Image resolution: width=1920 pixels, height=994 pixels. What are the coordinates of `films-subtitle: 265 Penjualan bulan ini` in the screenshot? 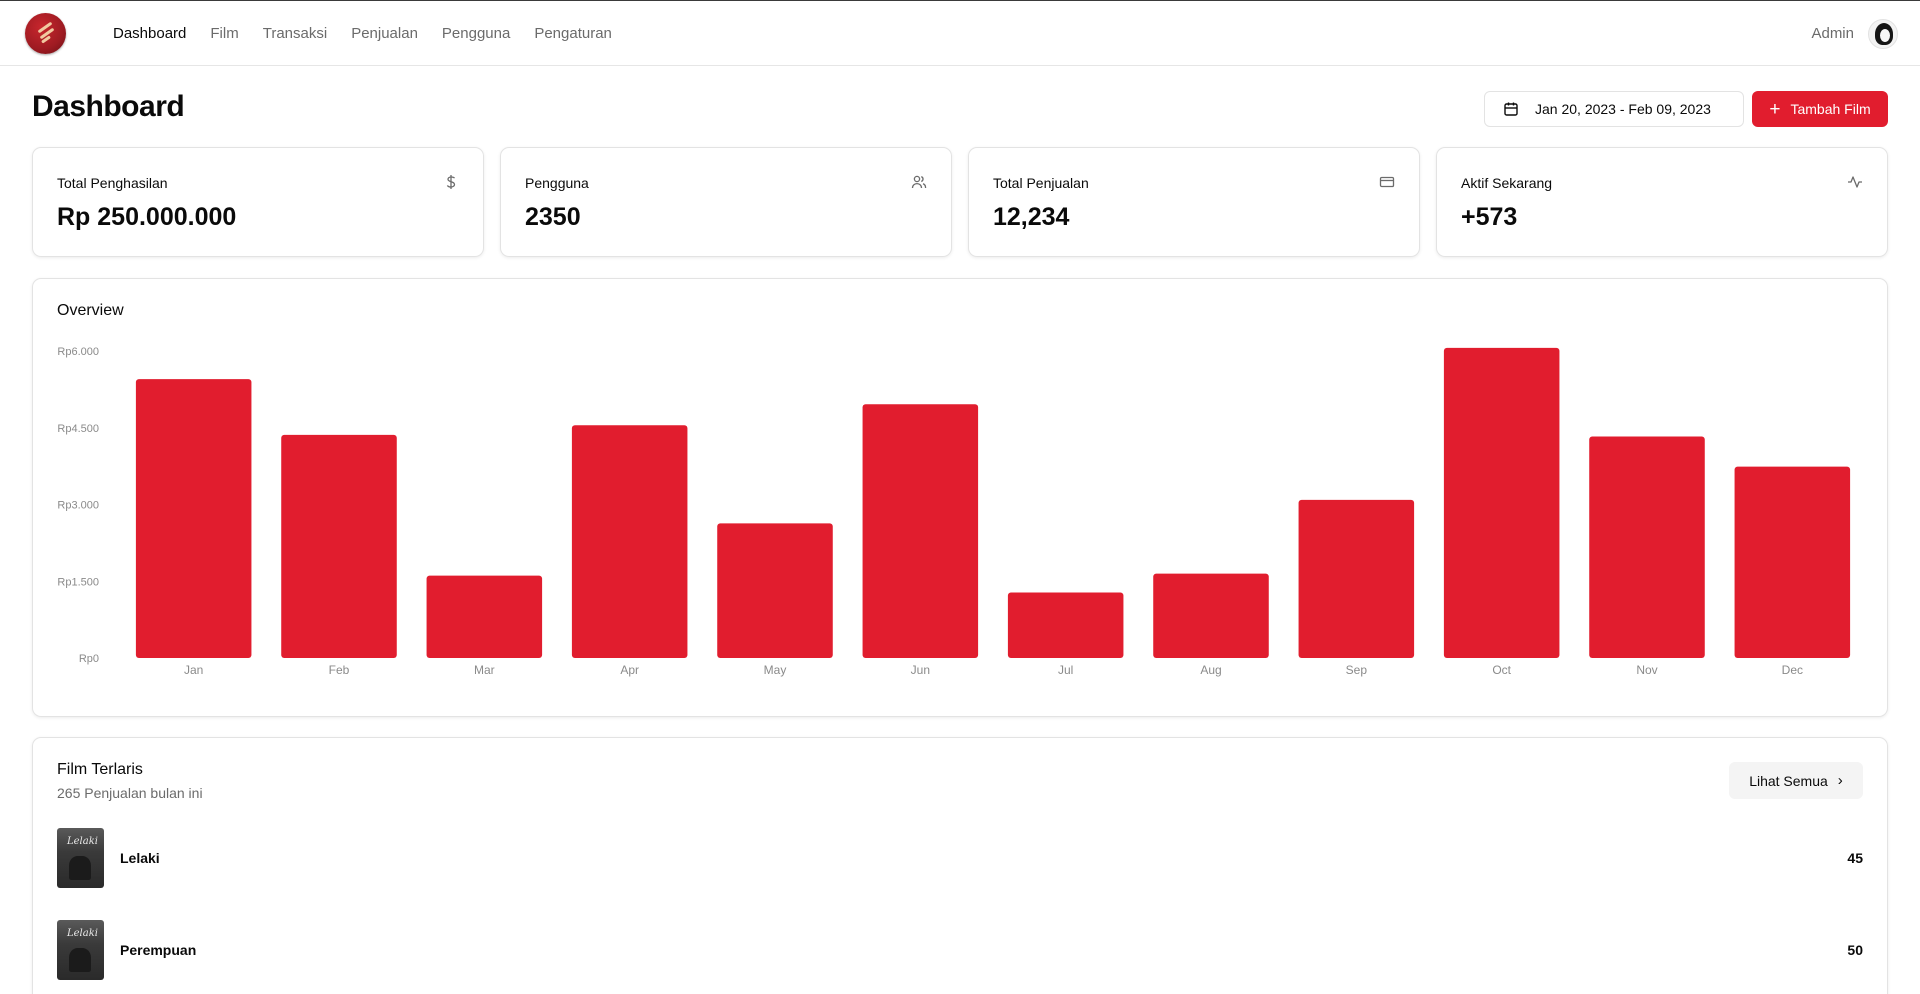 It's located at (130, 793).